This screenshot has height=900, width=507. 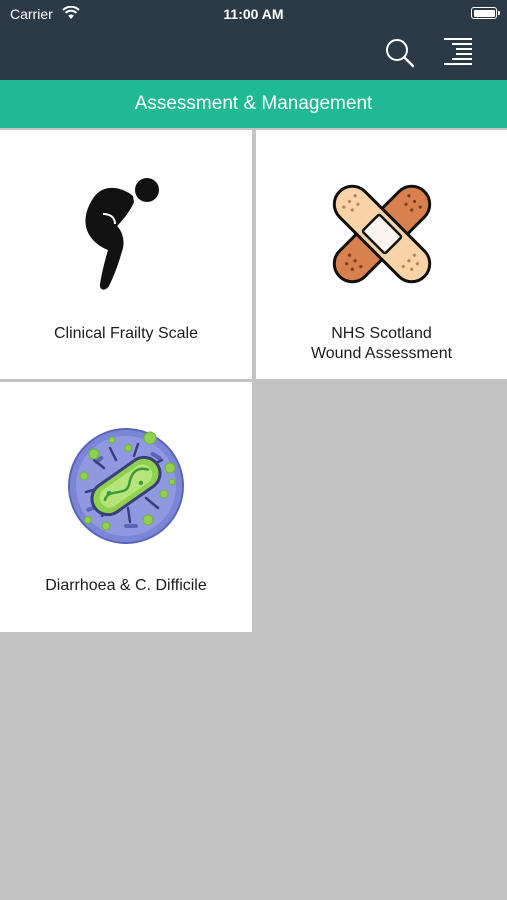 I want to click on search-button, so click(x=400, y=53).